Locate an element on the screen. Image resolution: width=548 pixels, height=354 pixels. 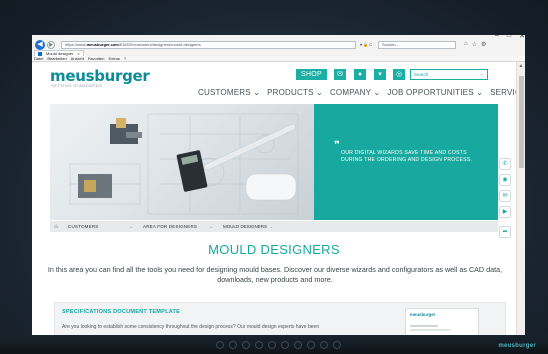
share-icon: ➦ is located at coordinates (505, 232).